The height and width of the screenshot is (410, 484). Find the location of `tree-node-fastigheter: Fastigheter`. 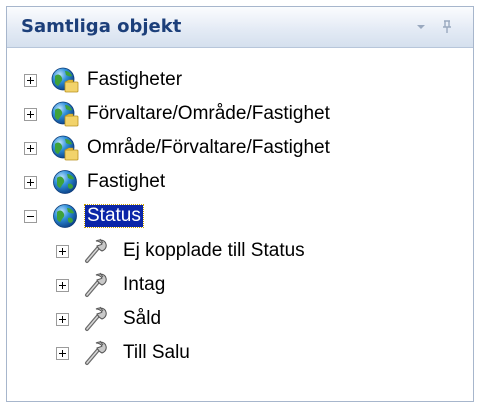

tree-node-fastigheter: Fastigheter is located at coordinates (104, 80).